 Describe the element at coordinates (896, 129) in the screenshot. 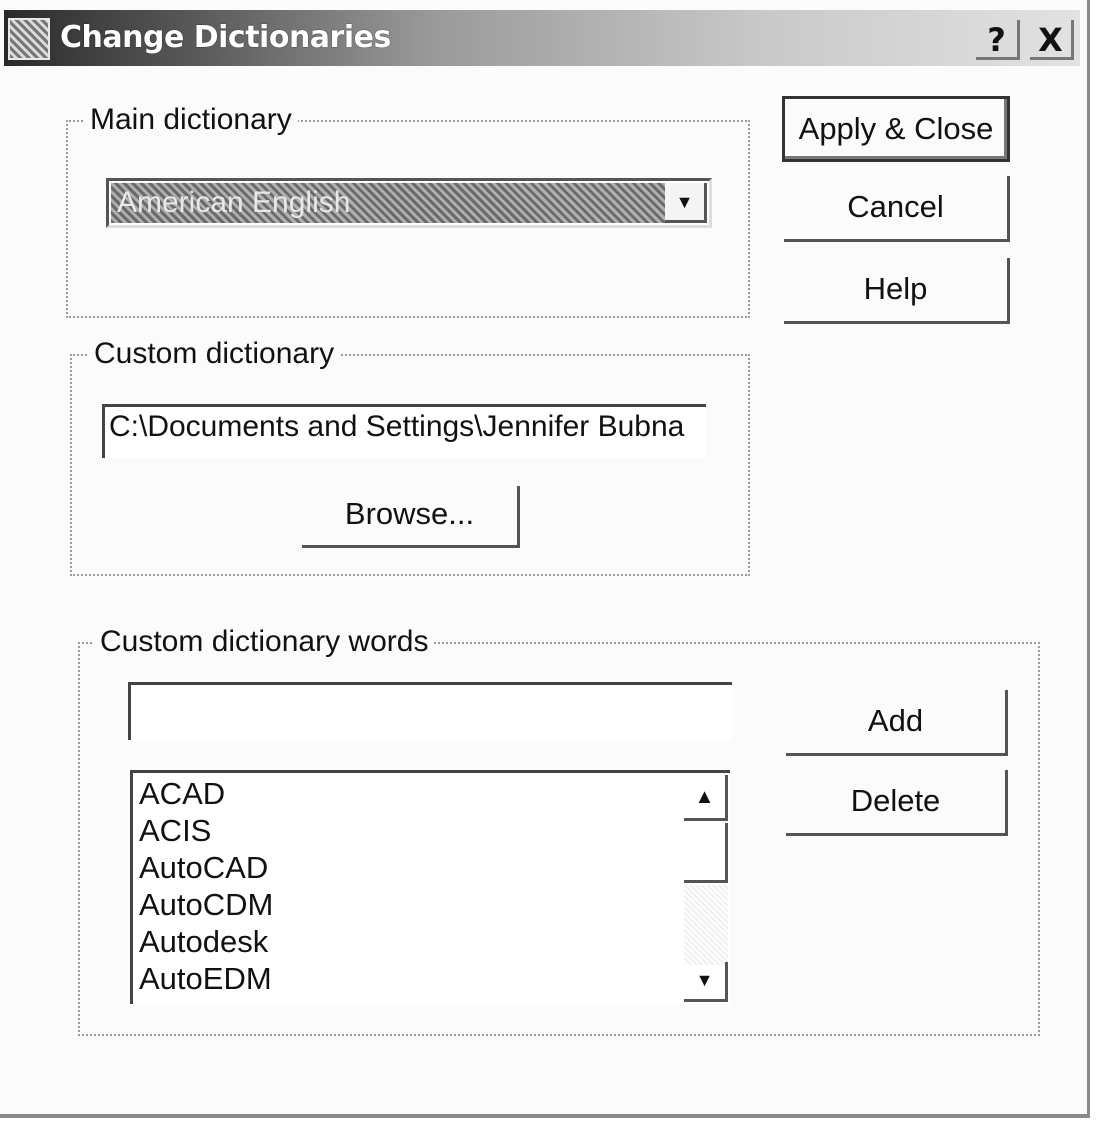

I see `apply-close-button: Apply & Close` at that location.